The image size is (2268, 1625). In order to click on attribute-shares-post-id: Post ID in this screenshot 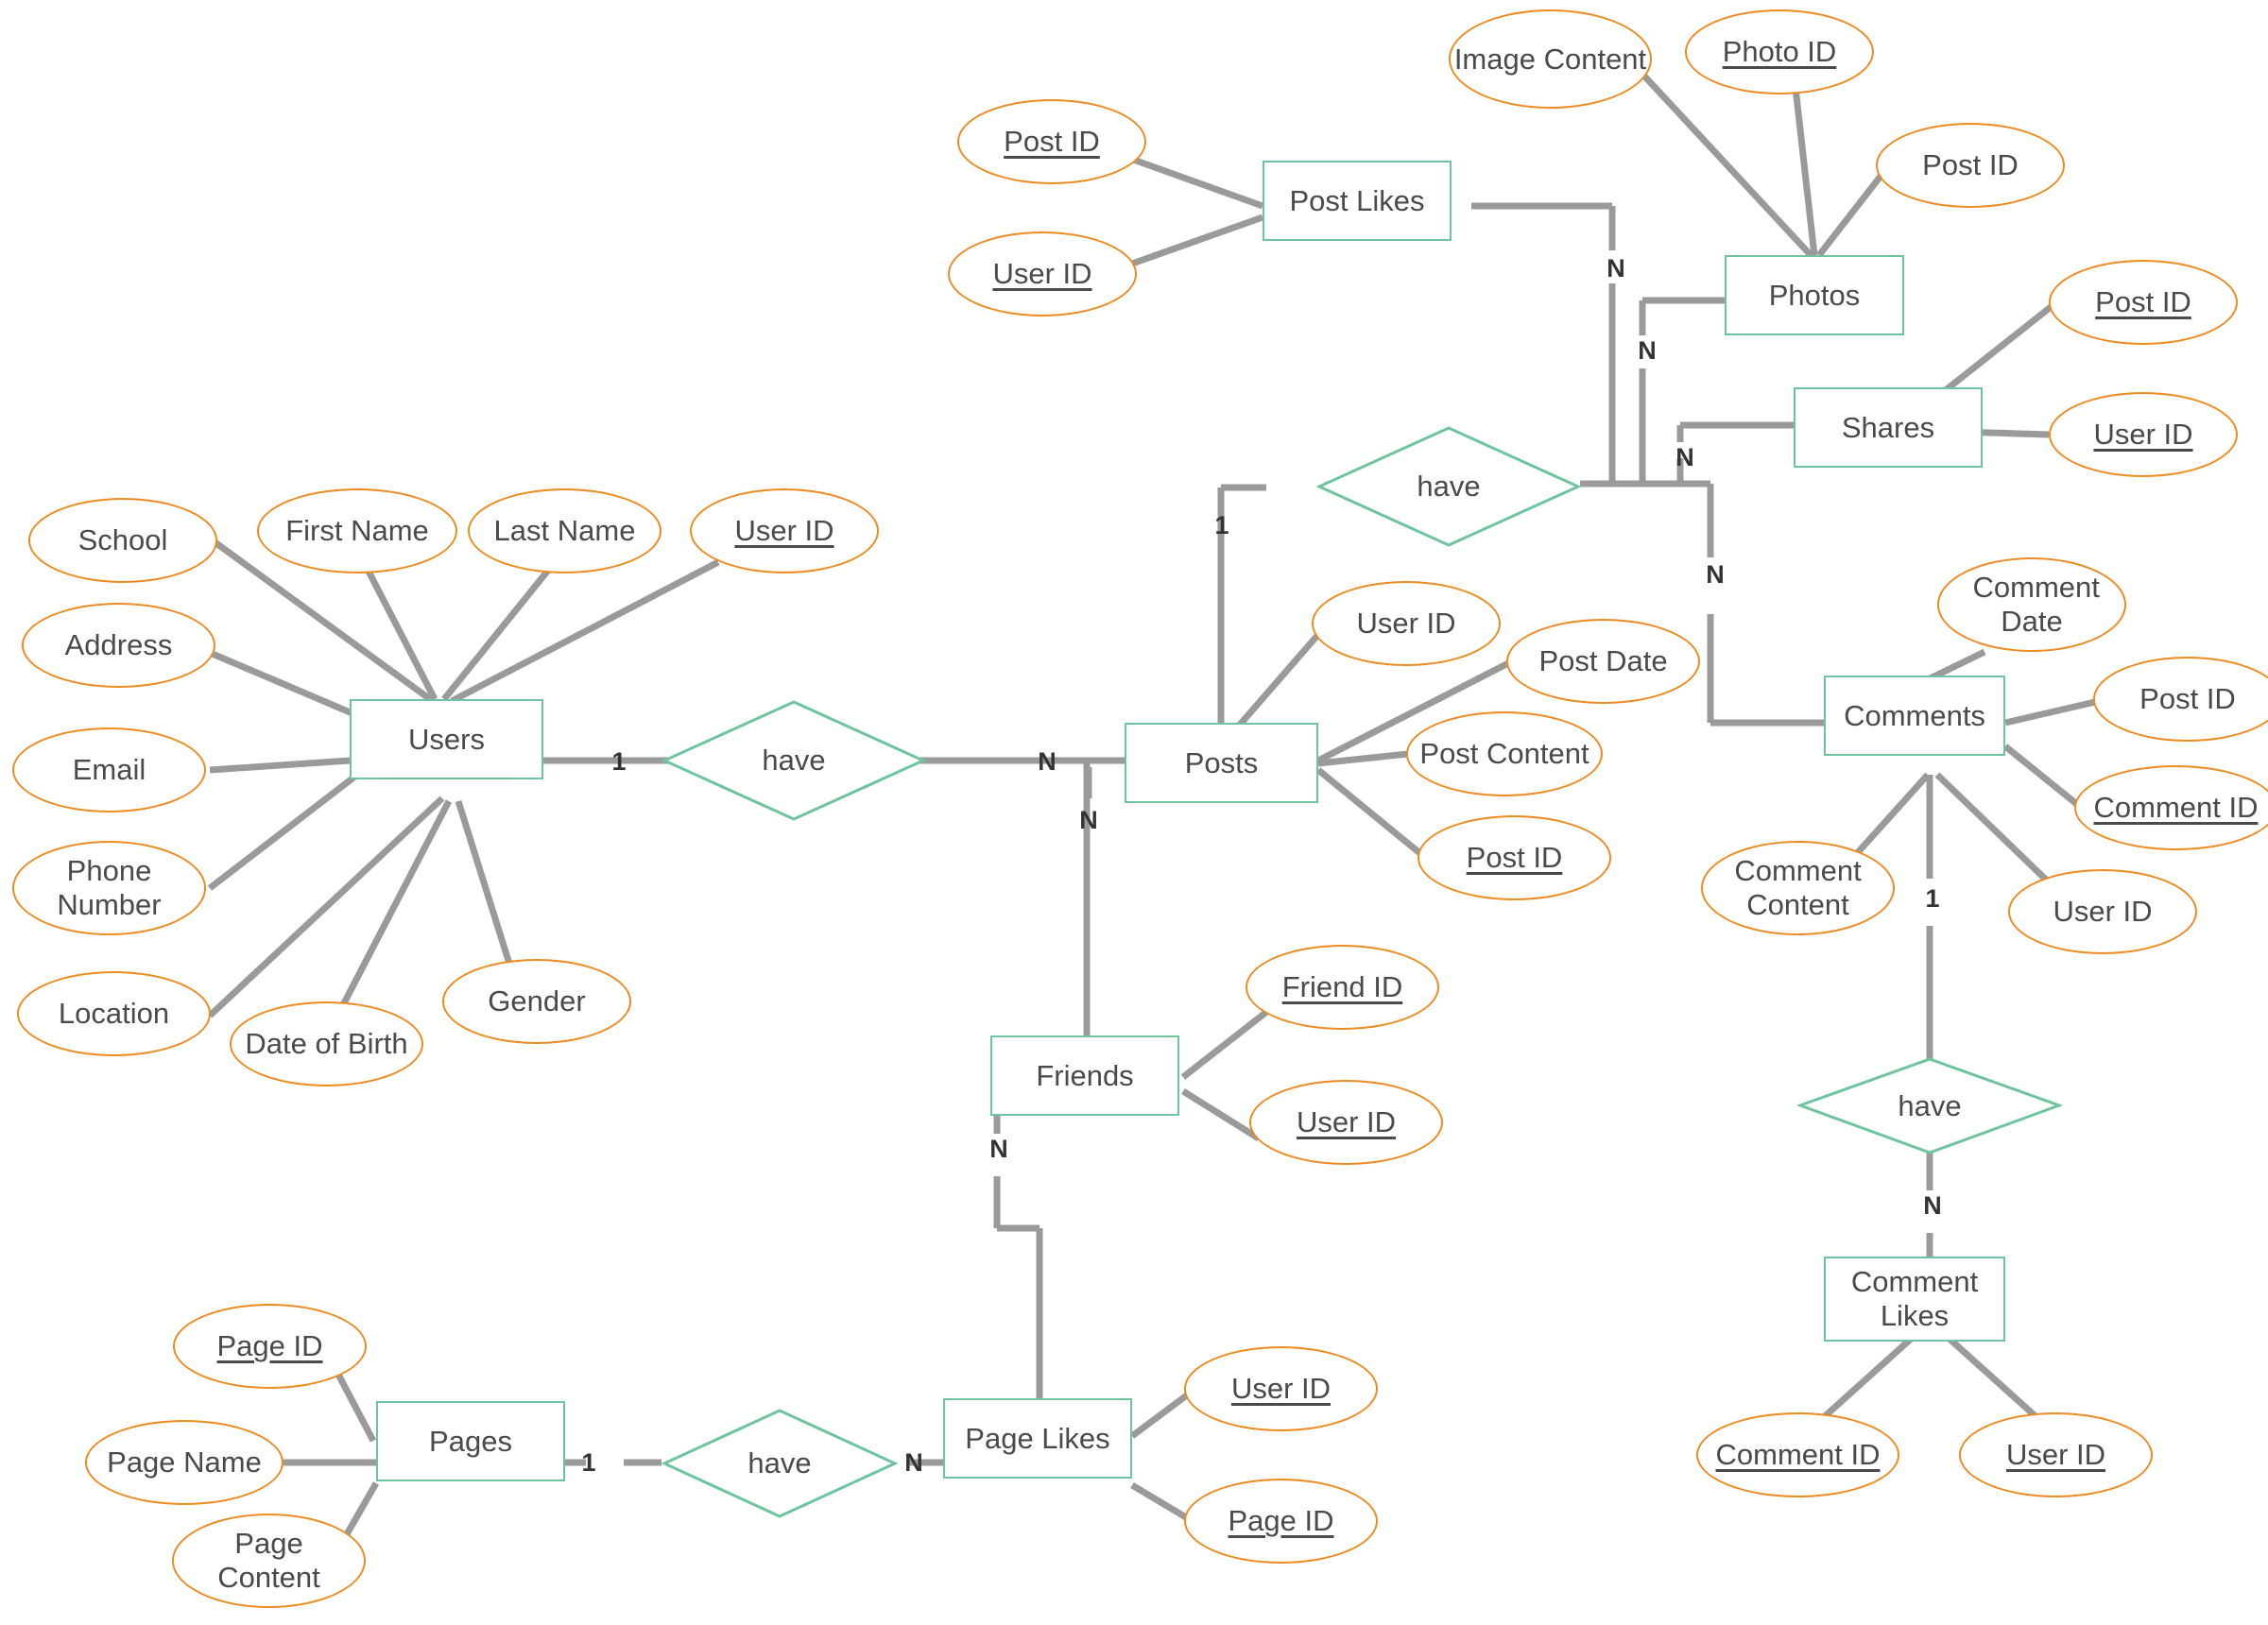, I will do `click(2143, 303)`.